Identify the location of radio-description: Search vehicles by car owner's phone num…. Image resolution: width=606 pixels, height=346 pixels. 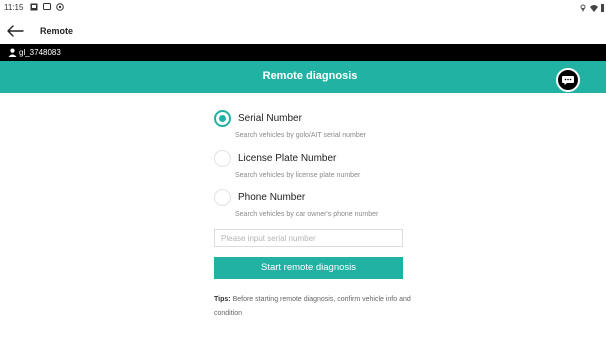
(307, 214).